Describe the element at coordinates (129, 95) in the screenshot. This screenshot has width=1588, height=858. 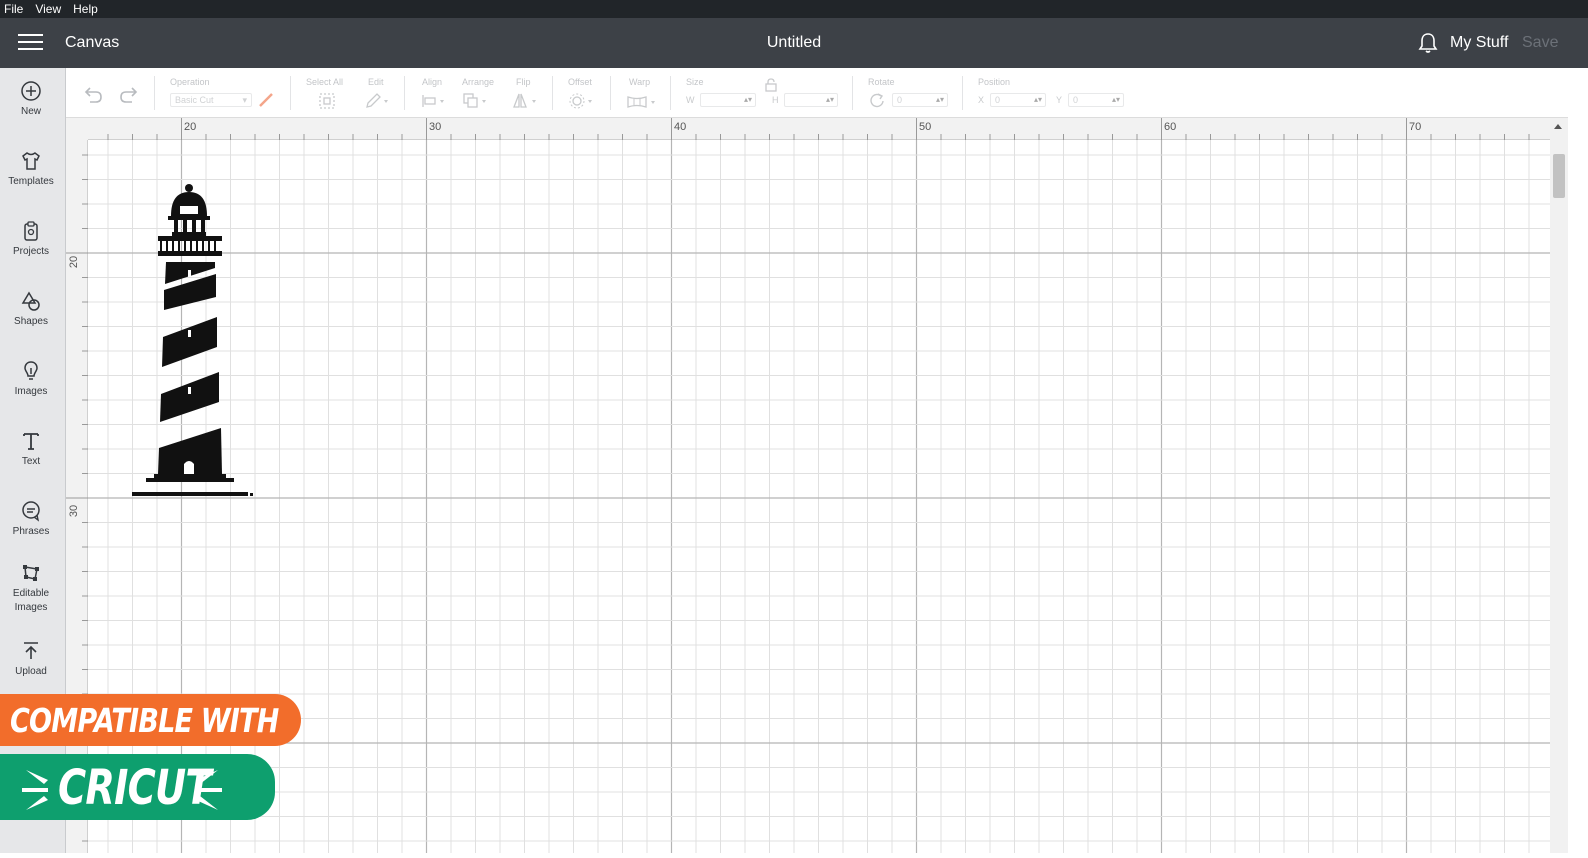
I see `redo-icon` at that location.